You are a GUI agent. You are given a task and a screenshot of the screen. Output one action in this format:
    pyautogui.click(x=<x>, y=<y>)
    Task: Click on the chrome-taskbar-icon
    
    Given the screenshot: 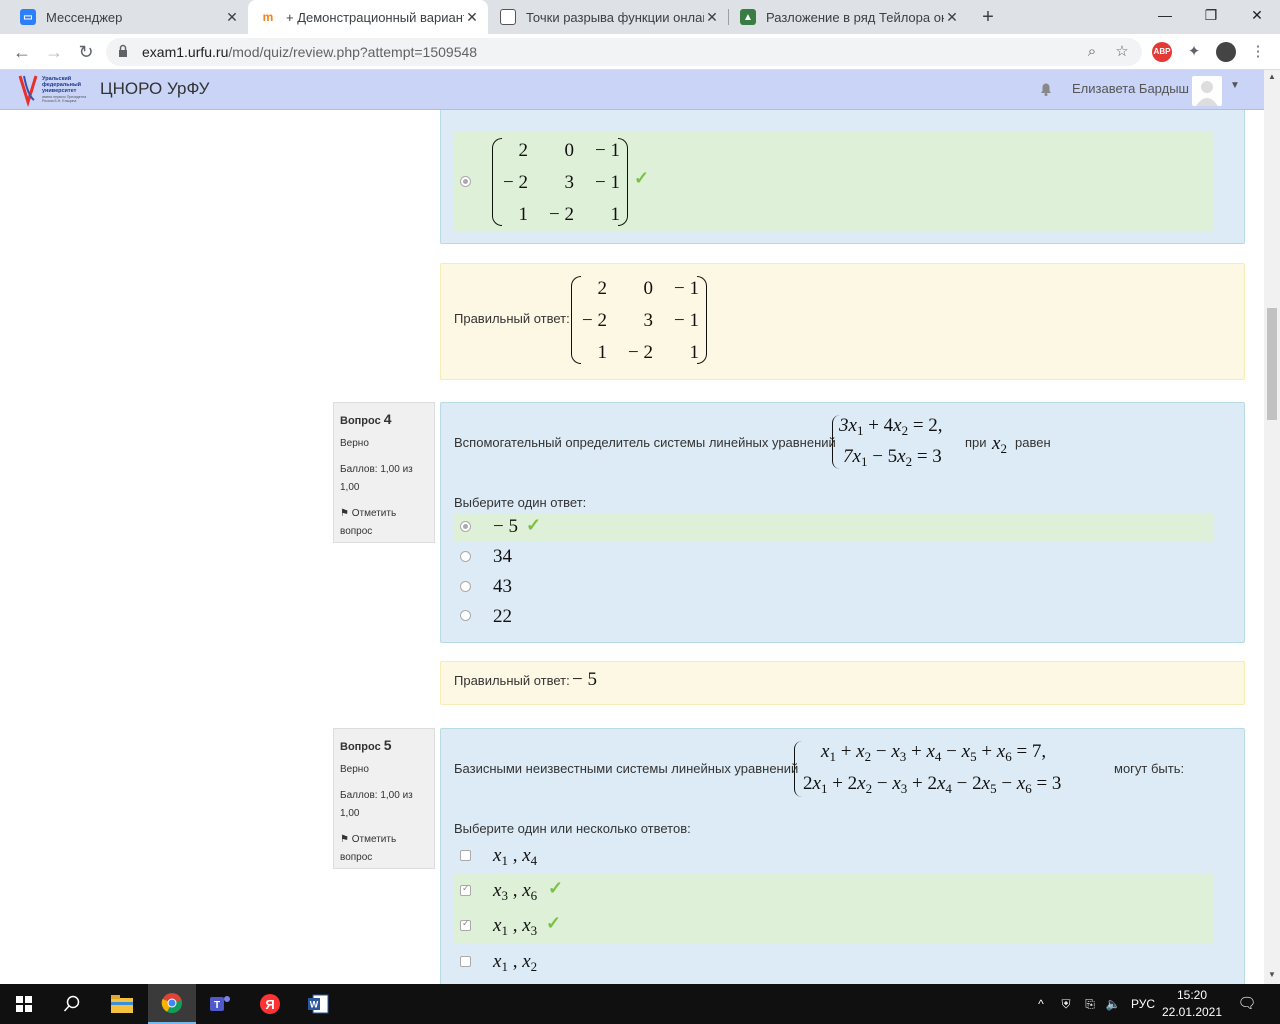 What is the action you would take?
    pyautogui.click(x=172, y=1004)
    